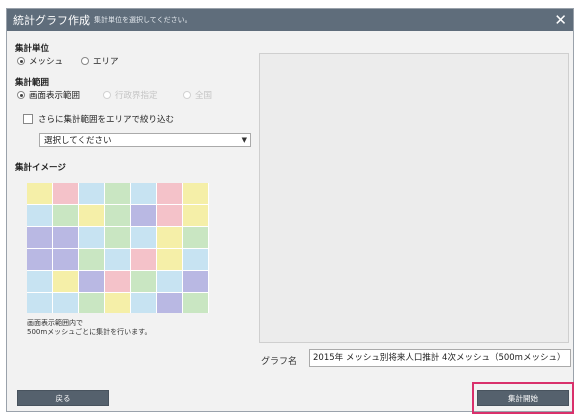 This screenshot has width=580, height=418. What do you see at coordinates (21, 95) in the screenshot?
I see `radio-screen-range-indicator` at bounding box center [21, 95].